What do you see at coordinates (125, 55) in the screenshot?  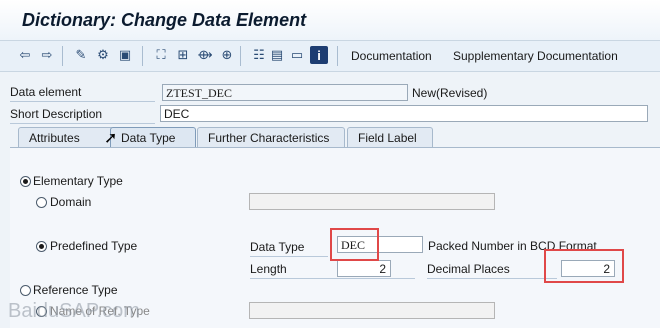 I see `stack-icon: ▣` at bounding box center [125, 55].